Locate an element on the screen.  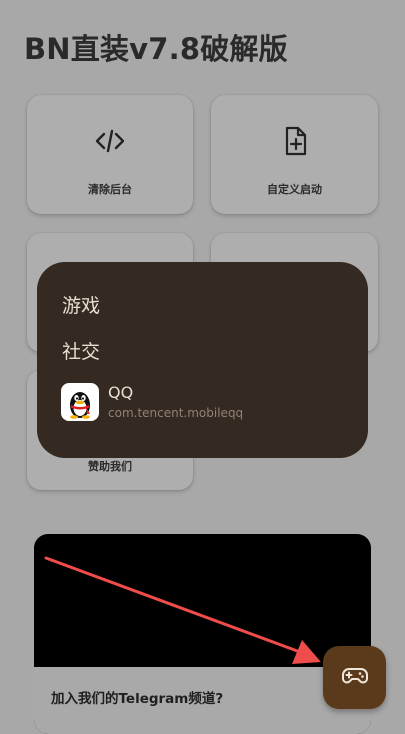
qq-penguin-icon is located at coordinates (80, 402).